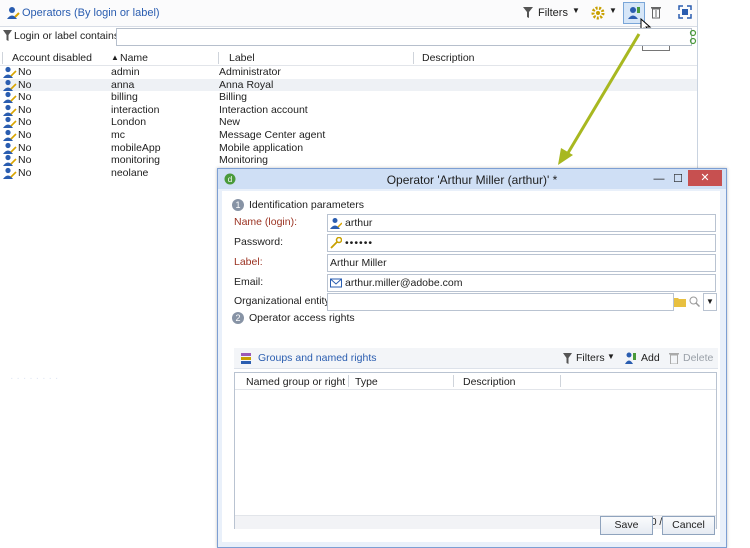 Image resolution: width=750 pixels, height=548 pixels. What do you see at coordinates (259, 242) in the screenshot?
I see `password-label: Password:` at bounding box center [259, 242].